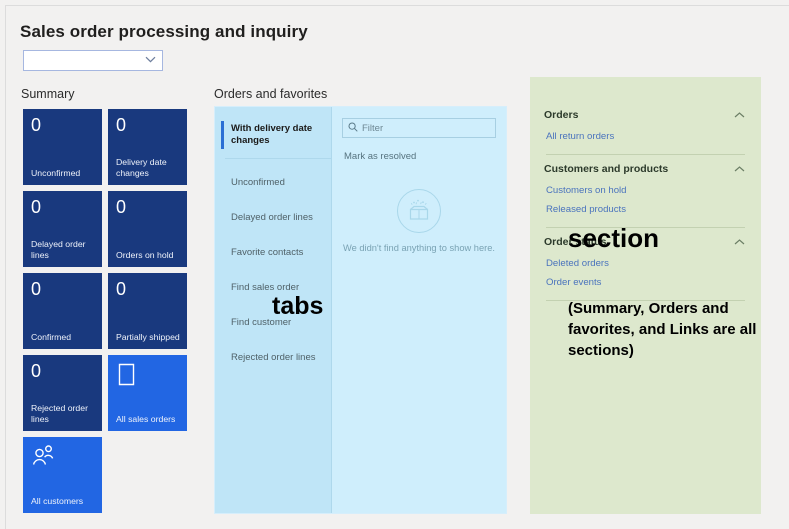 Image resolution: width=789 pixels, height=529 pixels. I want to click on empty-state: We didn't find anything to show here., so click(419, 221).